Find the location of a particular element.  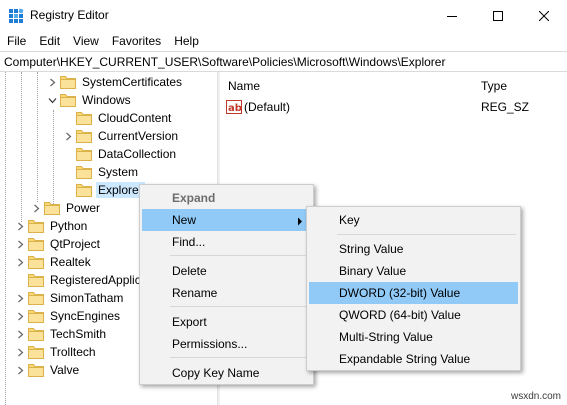

tree-item-power: Power is located at coordinates (66, 208).